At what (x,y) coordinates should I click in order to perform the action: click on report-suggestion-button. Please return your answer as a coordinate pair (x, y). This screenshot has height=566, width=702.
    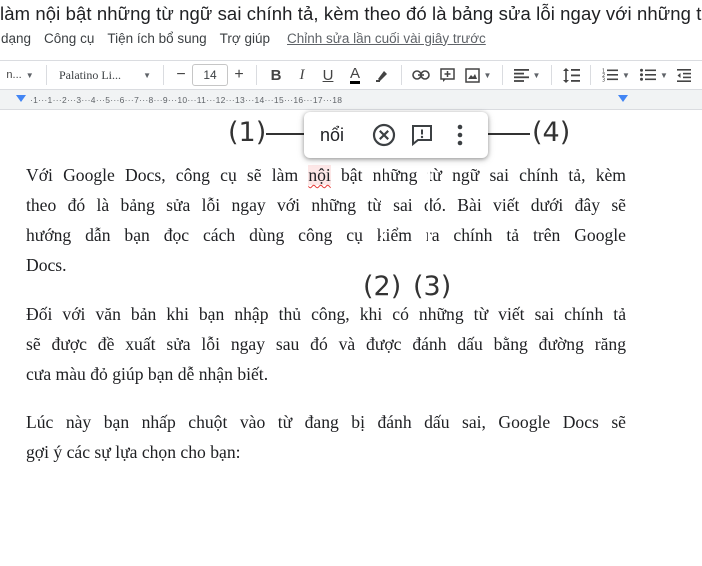
    Looking at the image, I should click on (422, 135).